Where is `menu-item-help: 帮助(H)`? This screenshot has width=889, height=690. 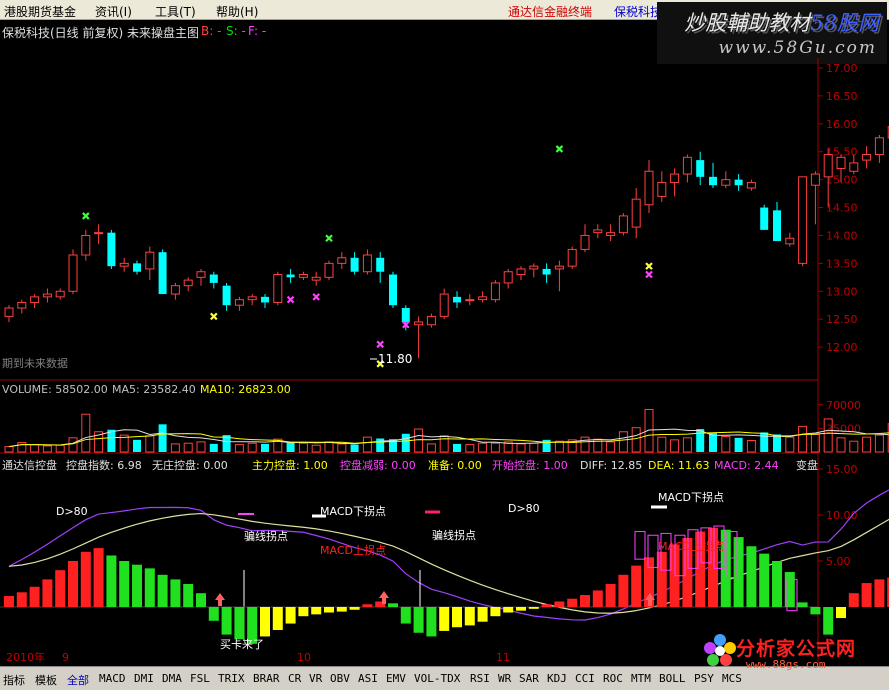
menu-item-help: 帮助(H) is located at coordinates (237, 11).